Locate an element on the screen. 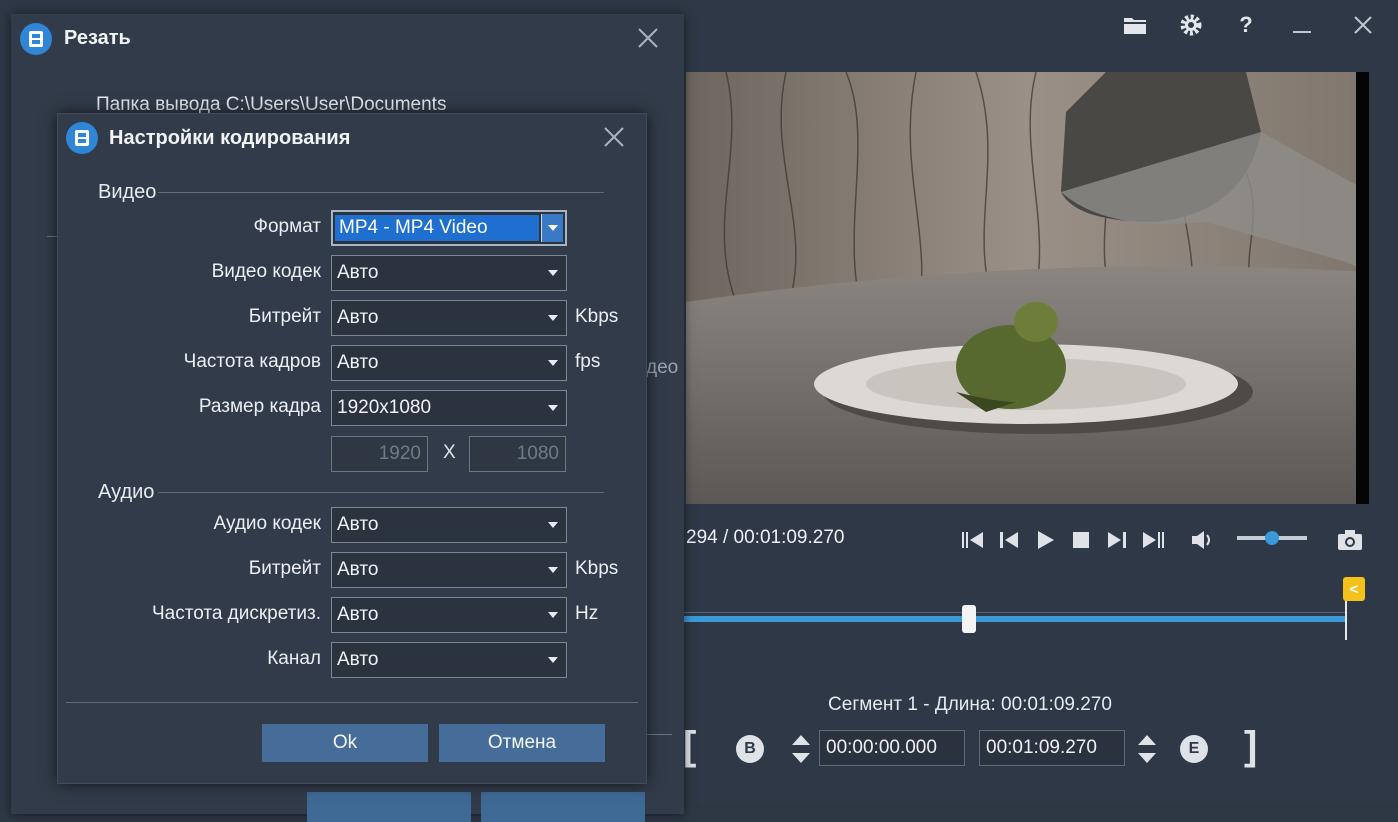  samplerate-unit: Hz is located at coordinates (587, 613).